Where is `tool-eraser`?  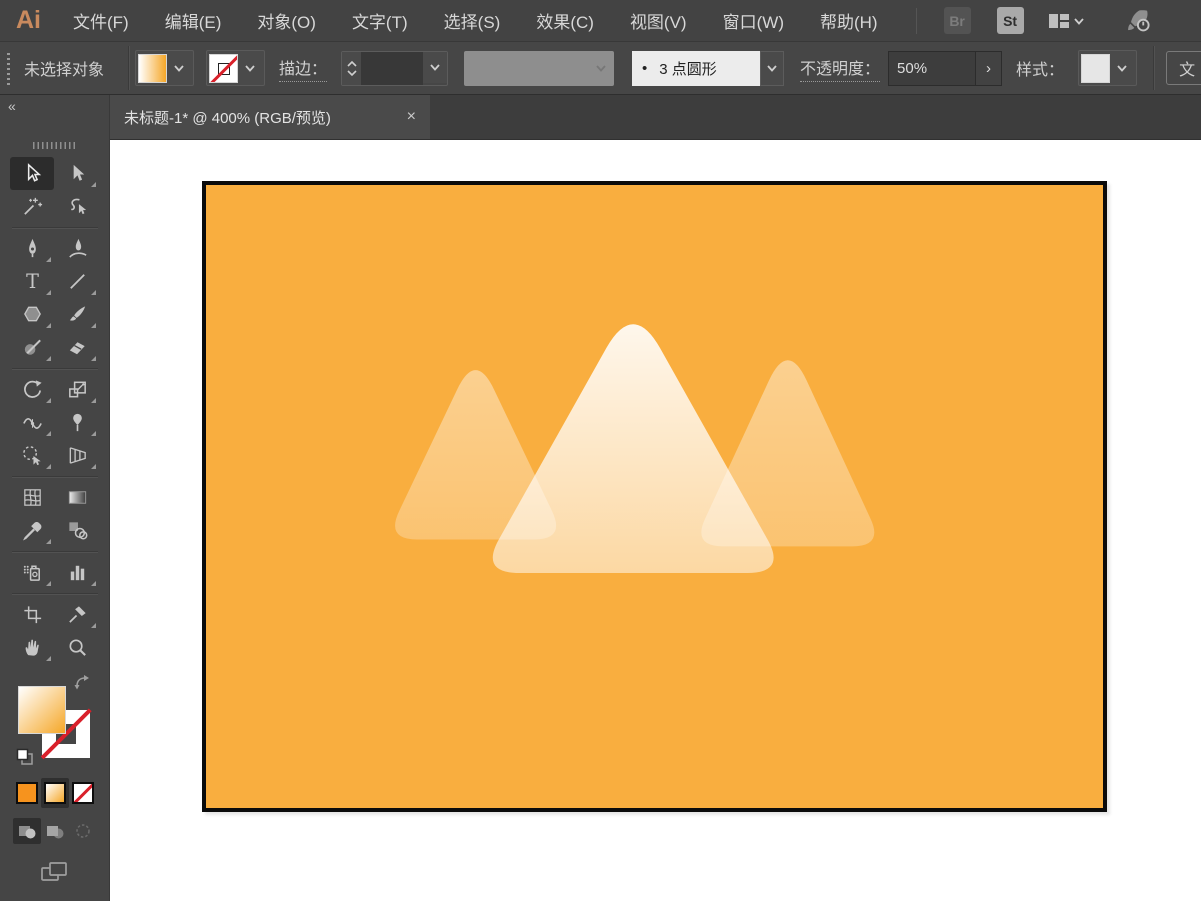 tool-eraser is located at coordinates (77, 347).